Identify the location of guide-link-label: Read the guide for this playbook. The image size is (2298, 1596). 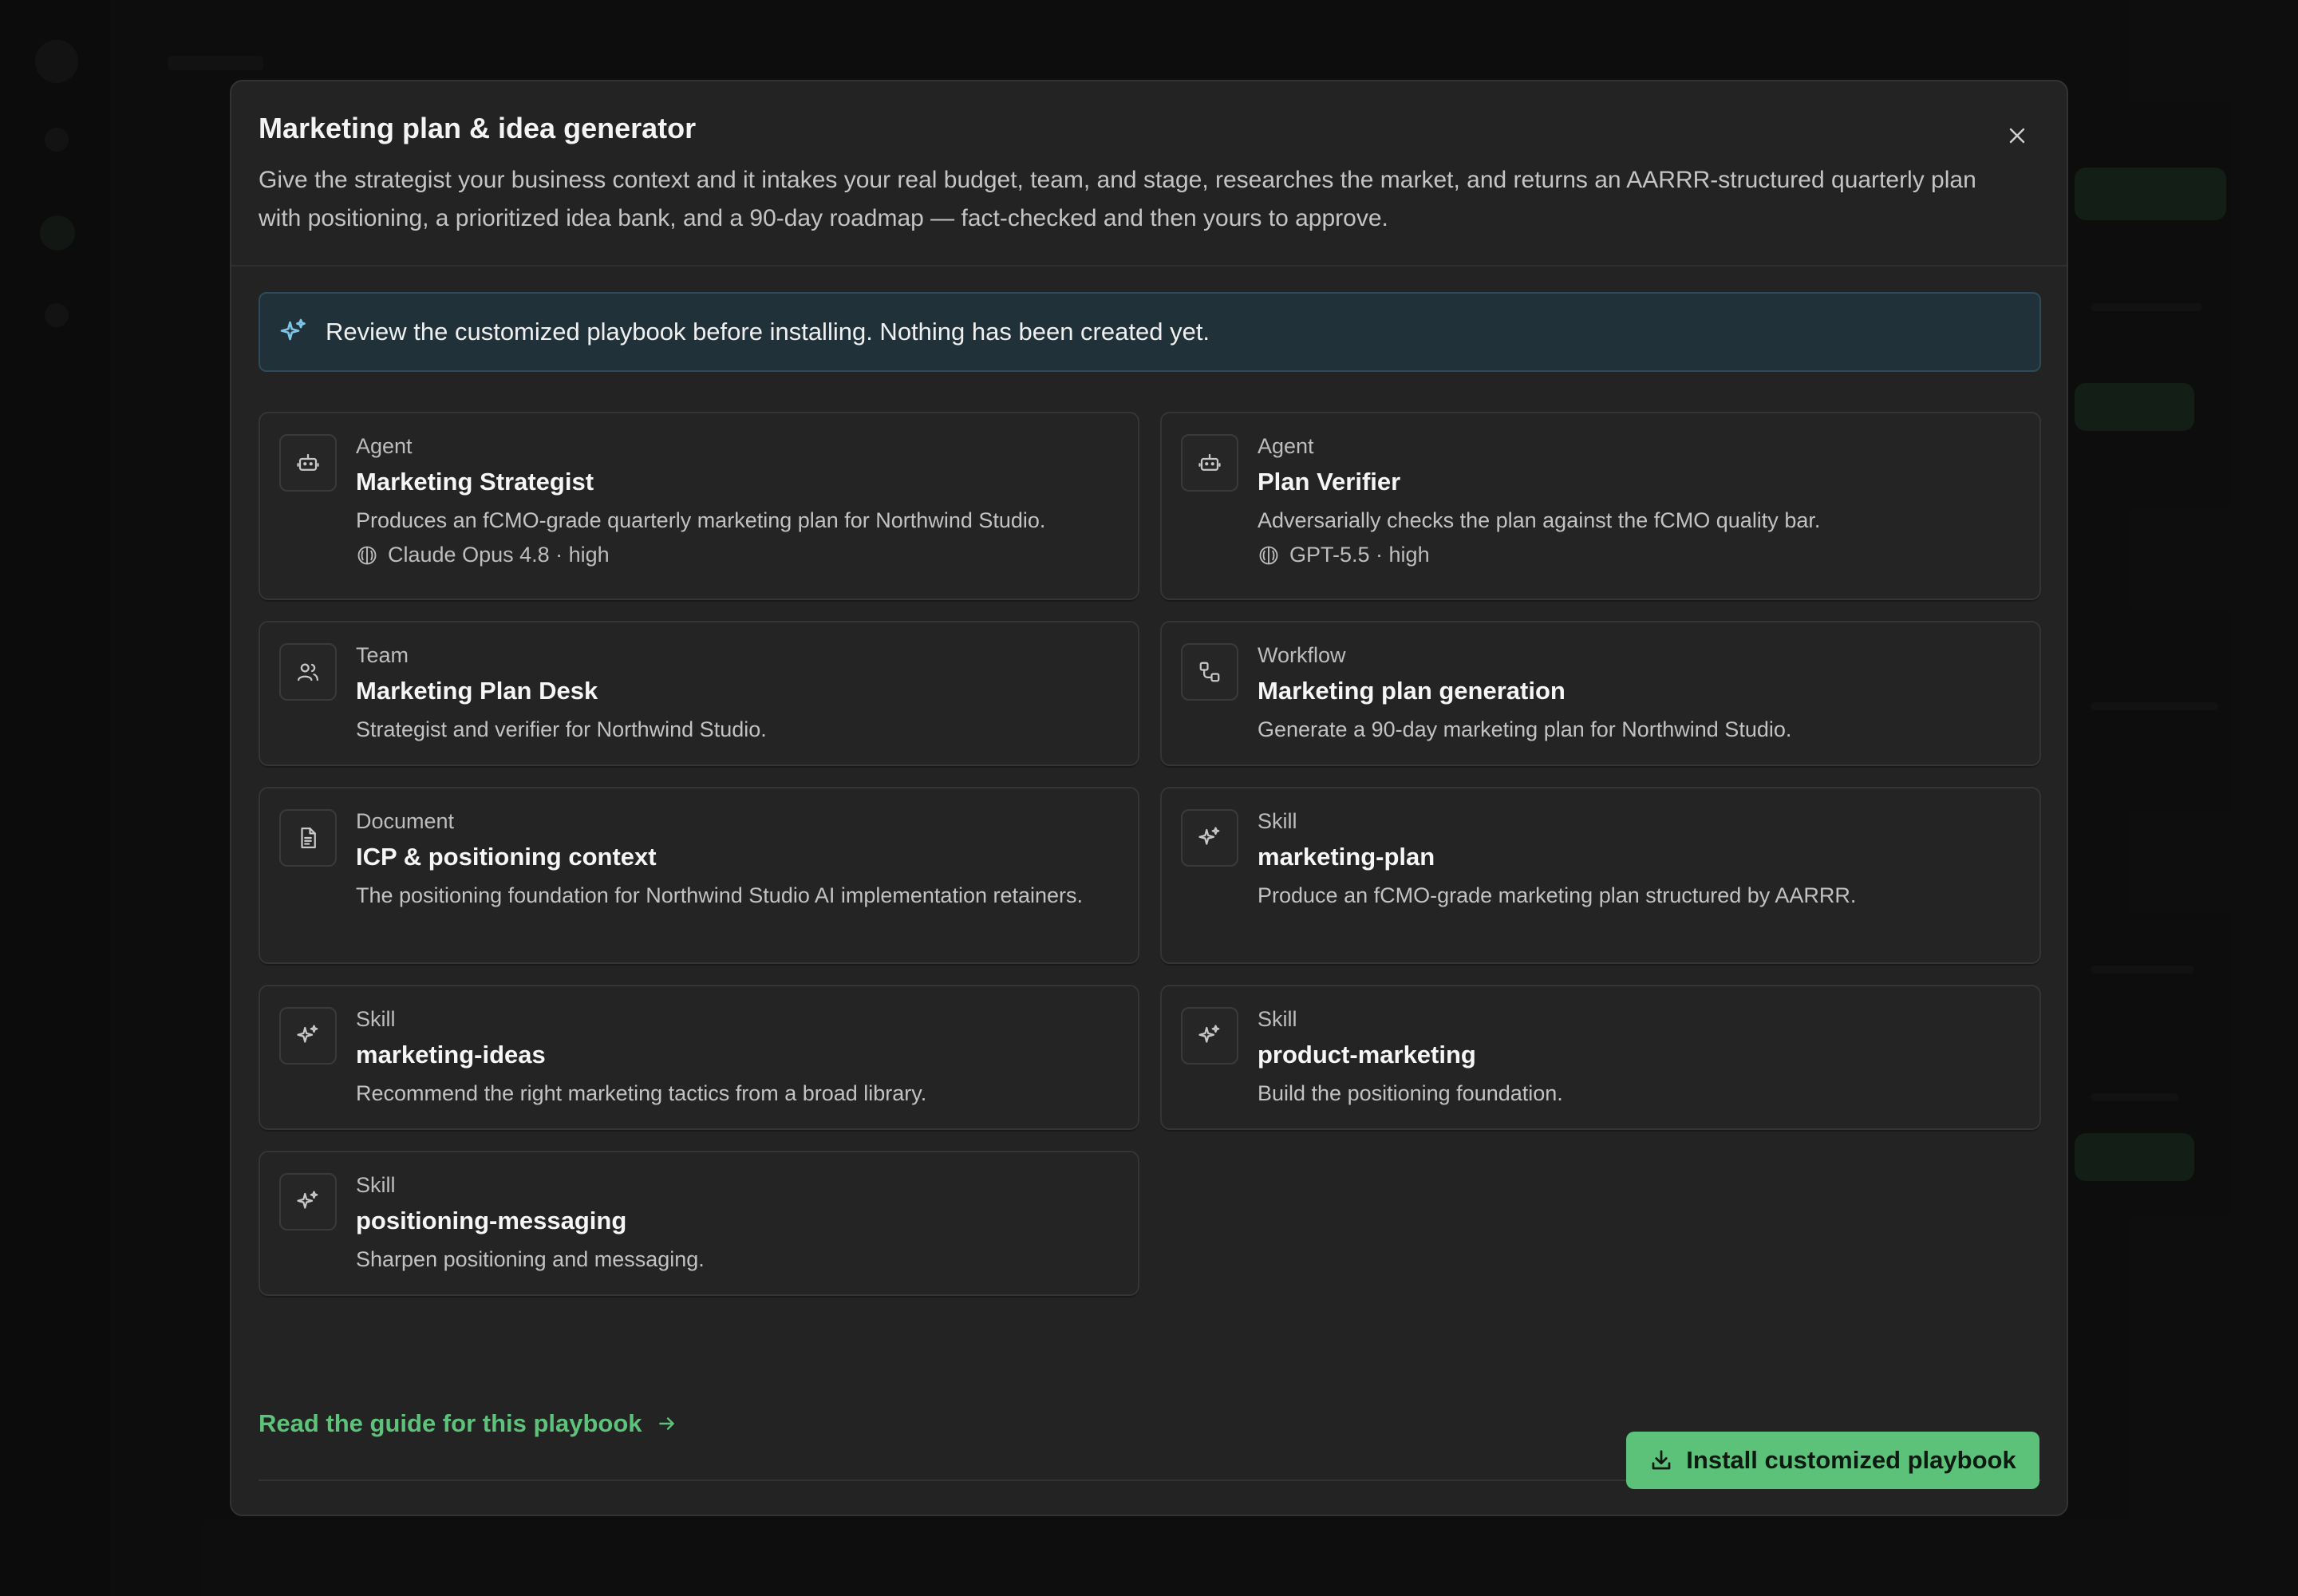
(451, 1423).